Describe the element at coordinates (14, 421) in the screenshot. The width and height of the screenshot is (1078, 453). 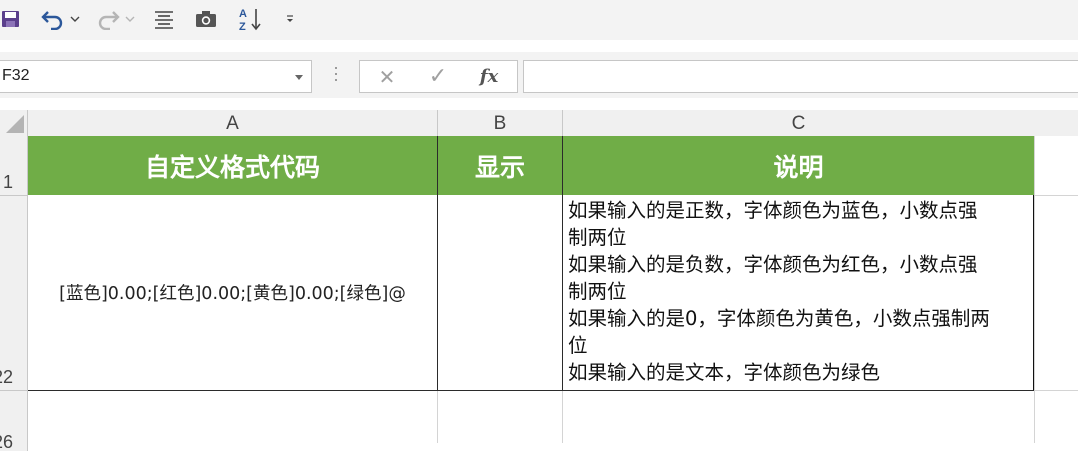
I see `row-header-26: 26` at that location.